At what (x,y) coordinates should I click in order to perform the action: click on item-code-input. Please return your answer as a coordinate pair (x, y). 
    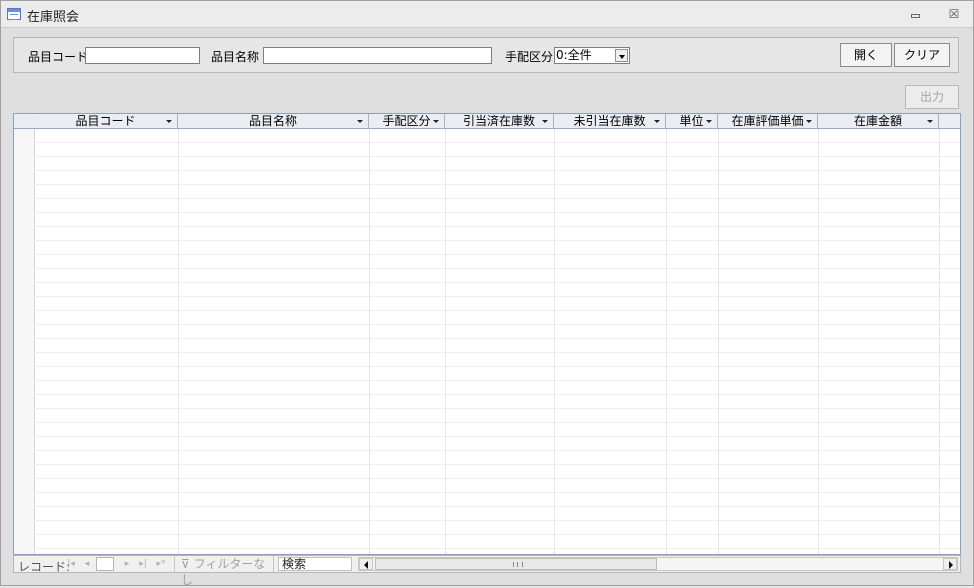
    Looking at the image, I should click on (142, 55).